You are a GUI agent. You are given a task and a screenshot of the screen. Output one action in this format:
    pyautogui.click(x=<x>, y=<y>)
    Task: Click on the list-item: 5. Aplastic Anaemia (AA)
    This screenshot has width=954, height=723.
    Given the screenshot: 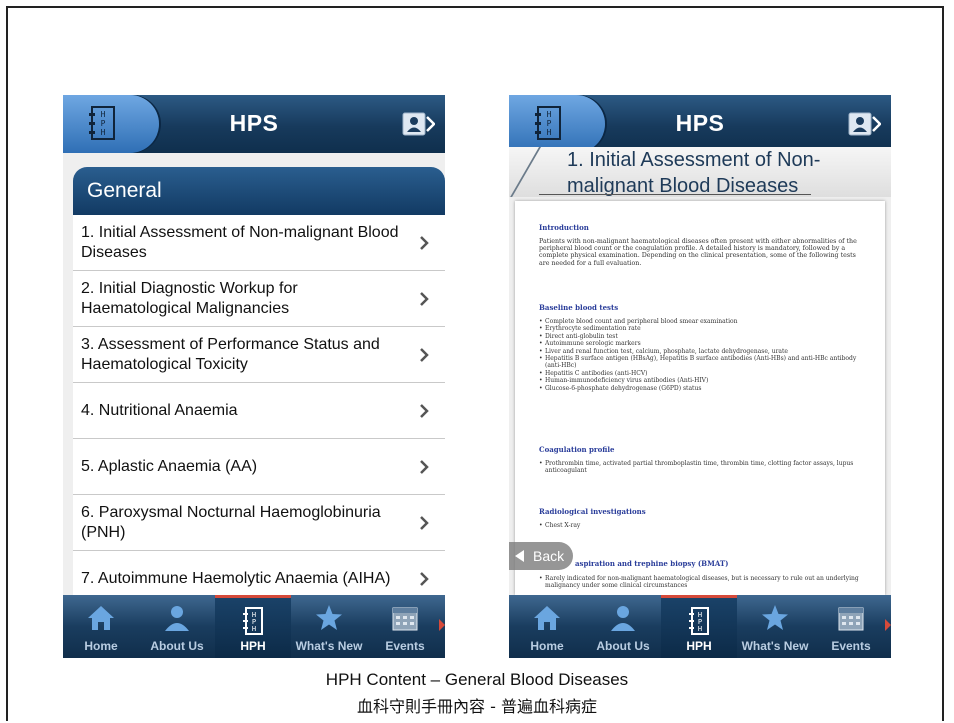 What is the action you would take?
    pyautogui.click(x=259, y=467)
    